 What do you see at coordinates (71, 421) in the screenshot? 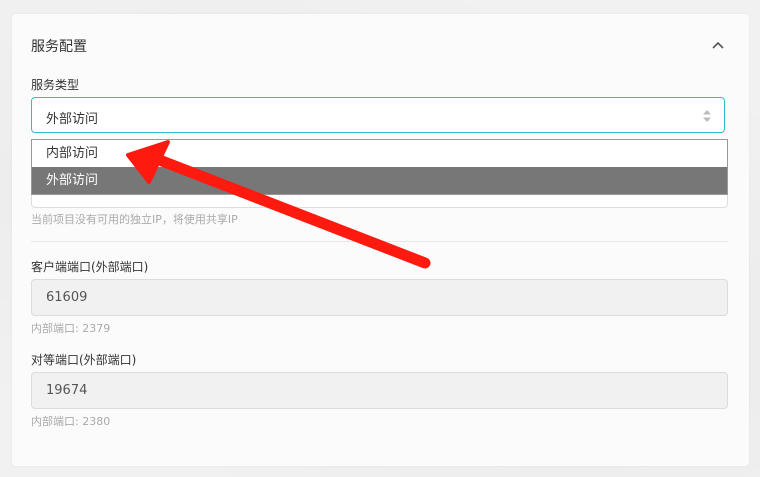
I see `peer-port-help-text: 内部端口: 2380` at bounding box center [71, 421].